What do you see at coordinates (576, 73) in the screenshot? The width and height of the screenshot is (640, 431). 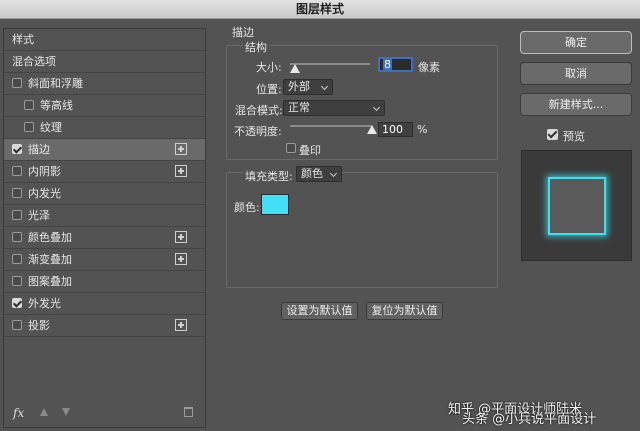 I see `cancel-button: 取消` at bounding box center [576, 73].